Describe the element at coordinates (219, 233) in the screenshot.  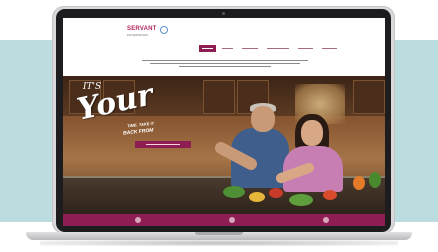
I see `laptop-base-notch` at that location.